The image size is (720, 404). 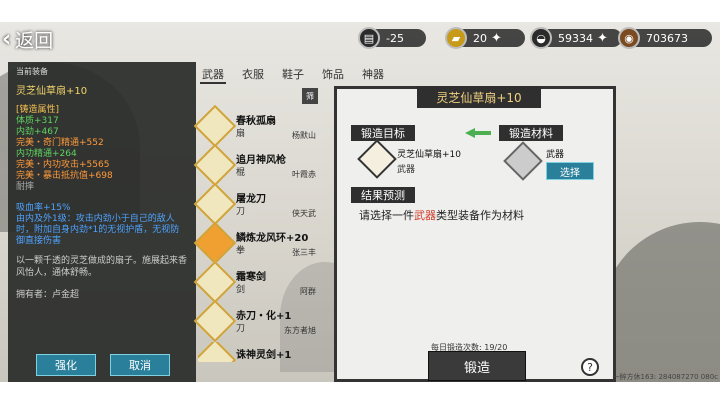 I want to click on item-owner: 东方者旭, so click(x=300, y=330).